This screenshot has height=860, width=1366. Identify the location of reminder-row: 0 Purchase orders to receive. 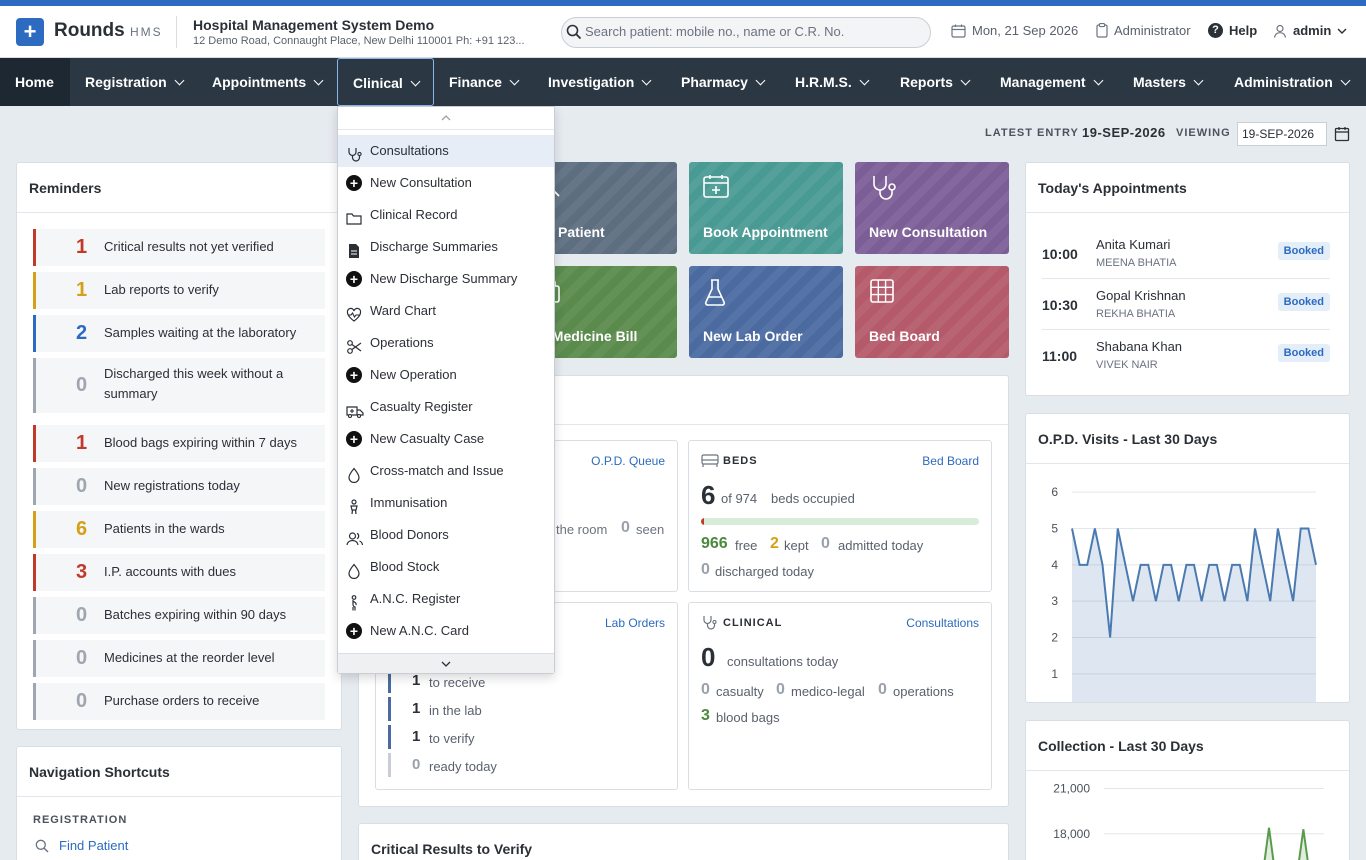
(179, 701).